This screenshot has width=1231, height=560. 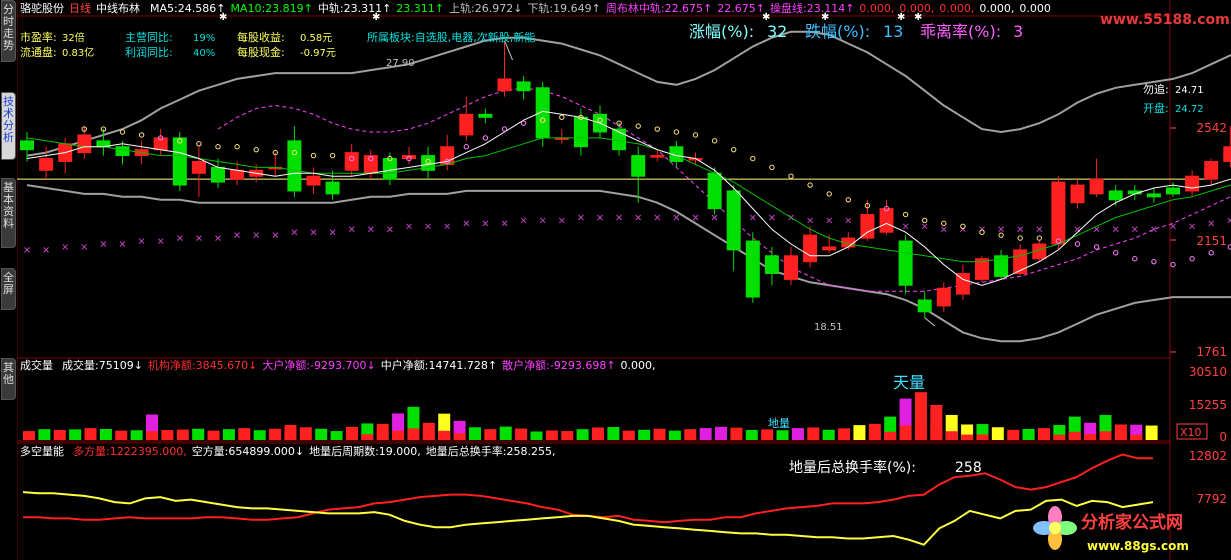 What do you see at coordinates (852, 467) in the screenshot?
I see `turnover-note-label: 地量后总换手率(%):` at bounding box center [852, 467].